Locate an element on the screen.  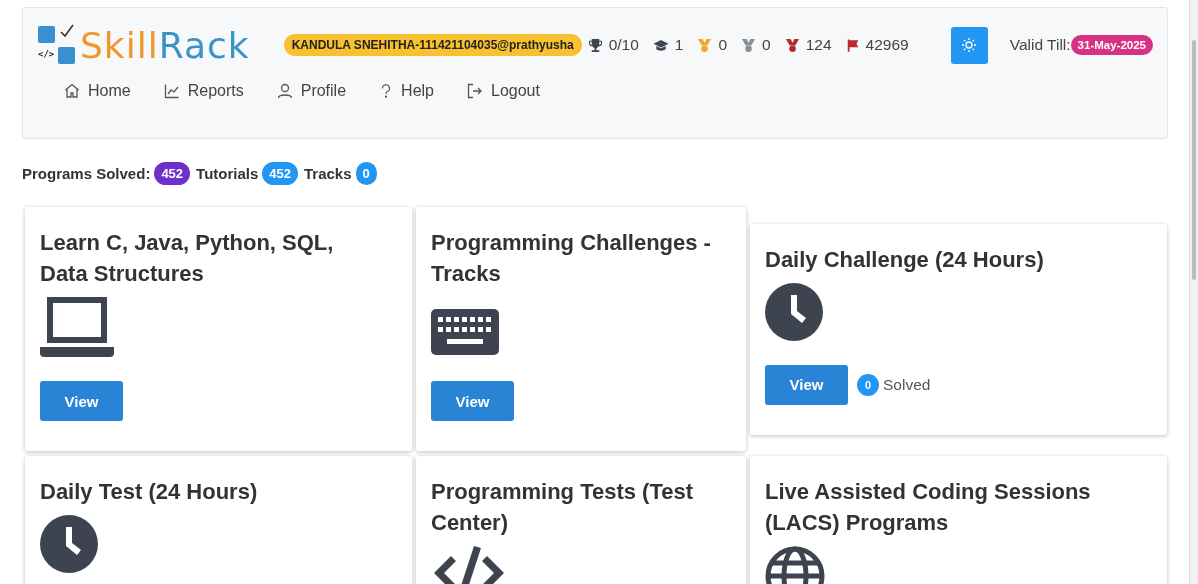
nav-link: Reports is located at coordinates (203, 91).